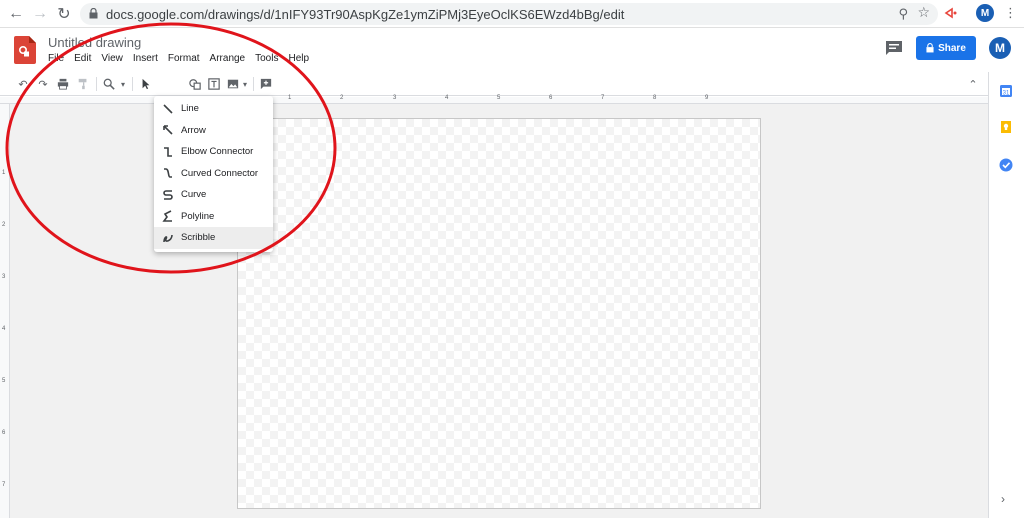 Image resolution: width=1024 pixels, height=518 pixels. I want to click on zoom-icon: ⚲, so click(903, 14).